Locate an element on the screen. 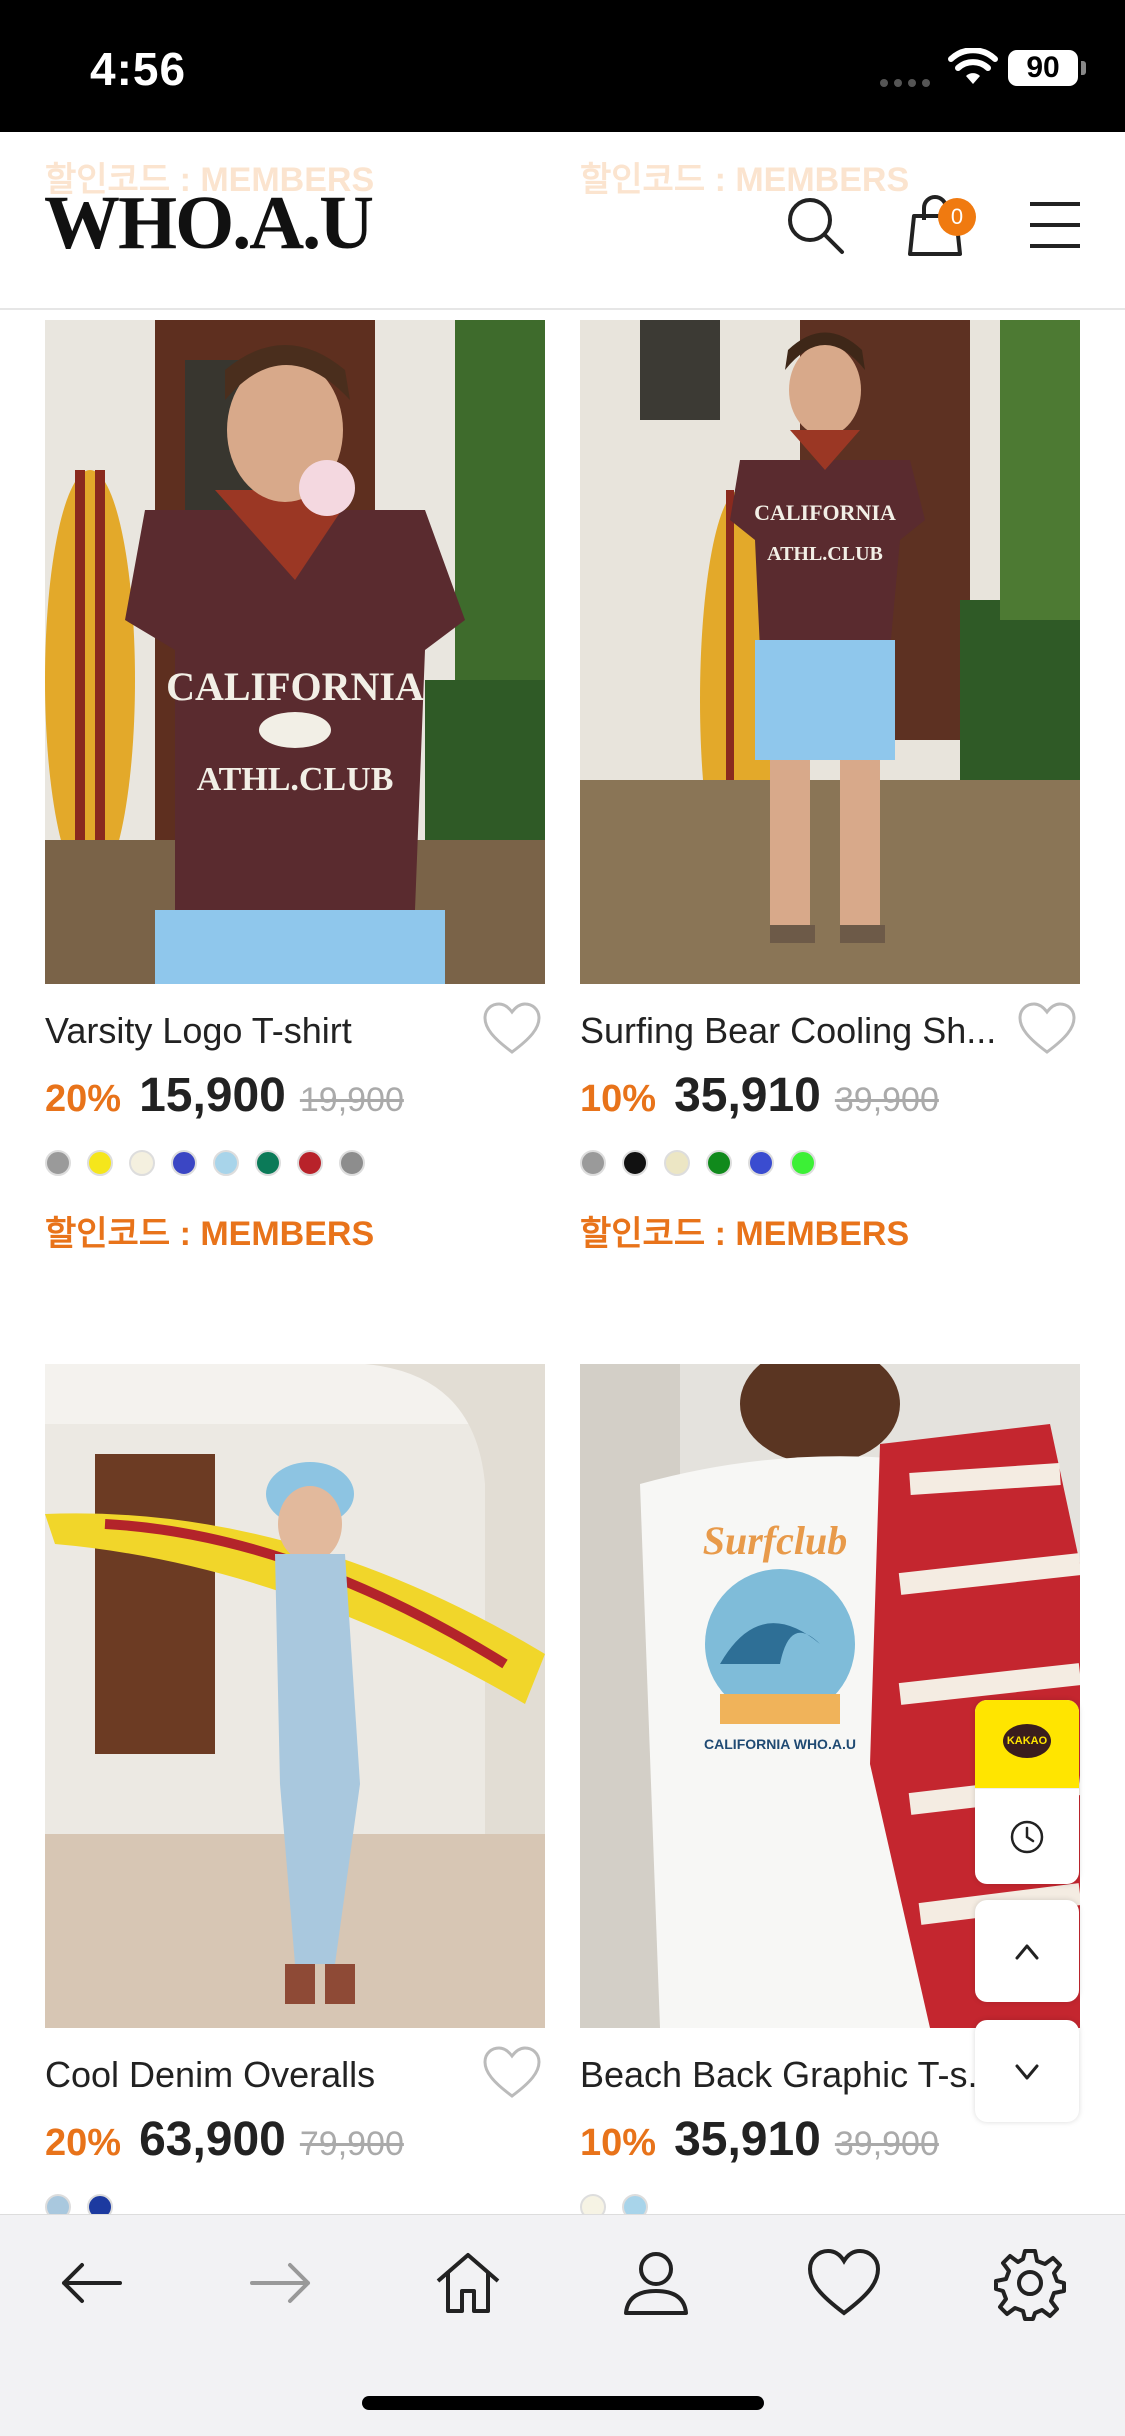 This screenshot has height=2436, width=1125. status-bar: 4:56 90 is located at coordinates (562, 66).